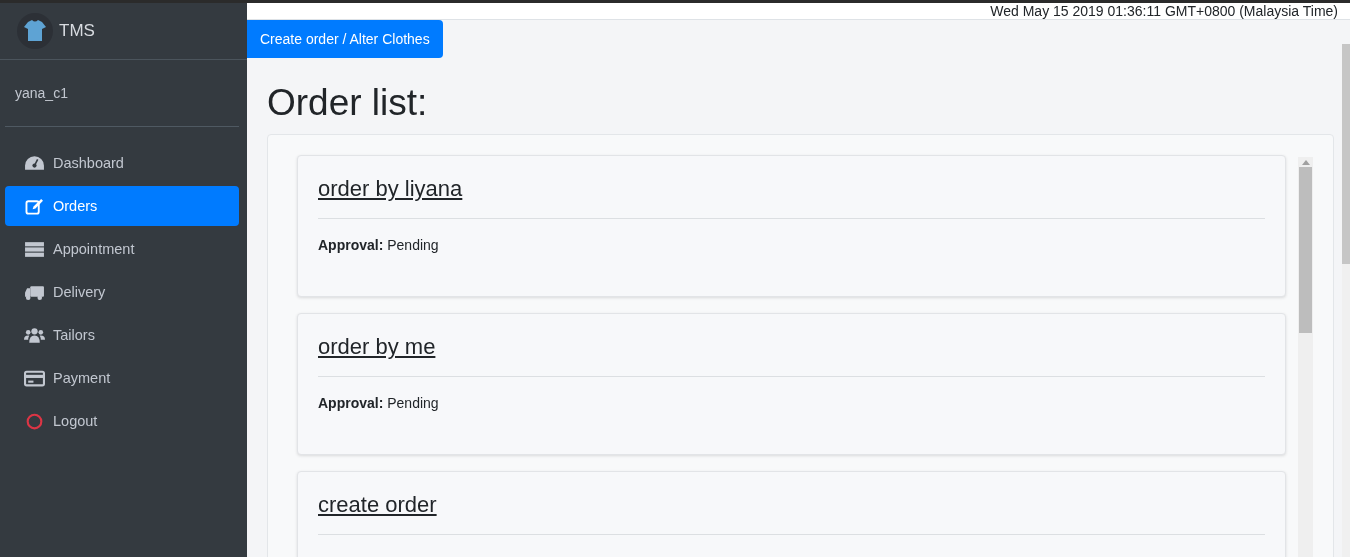  What do you see at coordinates (122, 335) in the screenshot?
I see `nav-item: Tailors` at bounding box center [122, 335].